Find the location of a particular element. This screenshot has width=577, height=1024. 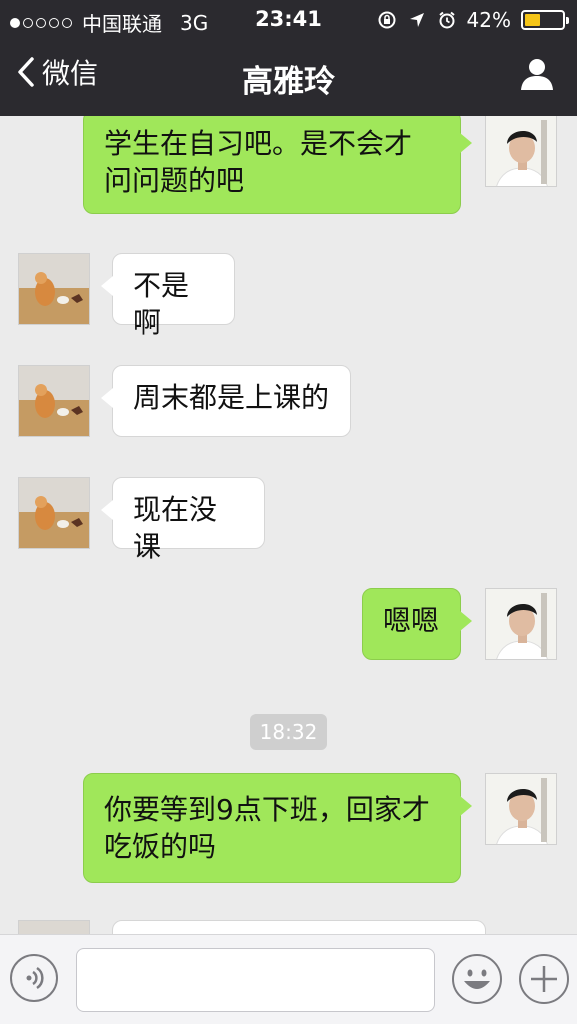

emoji-icon is located at coordinates (477, 979).